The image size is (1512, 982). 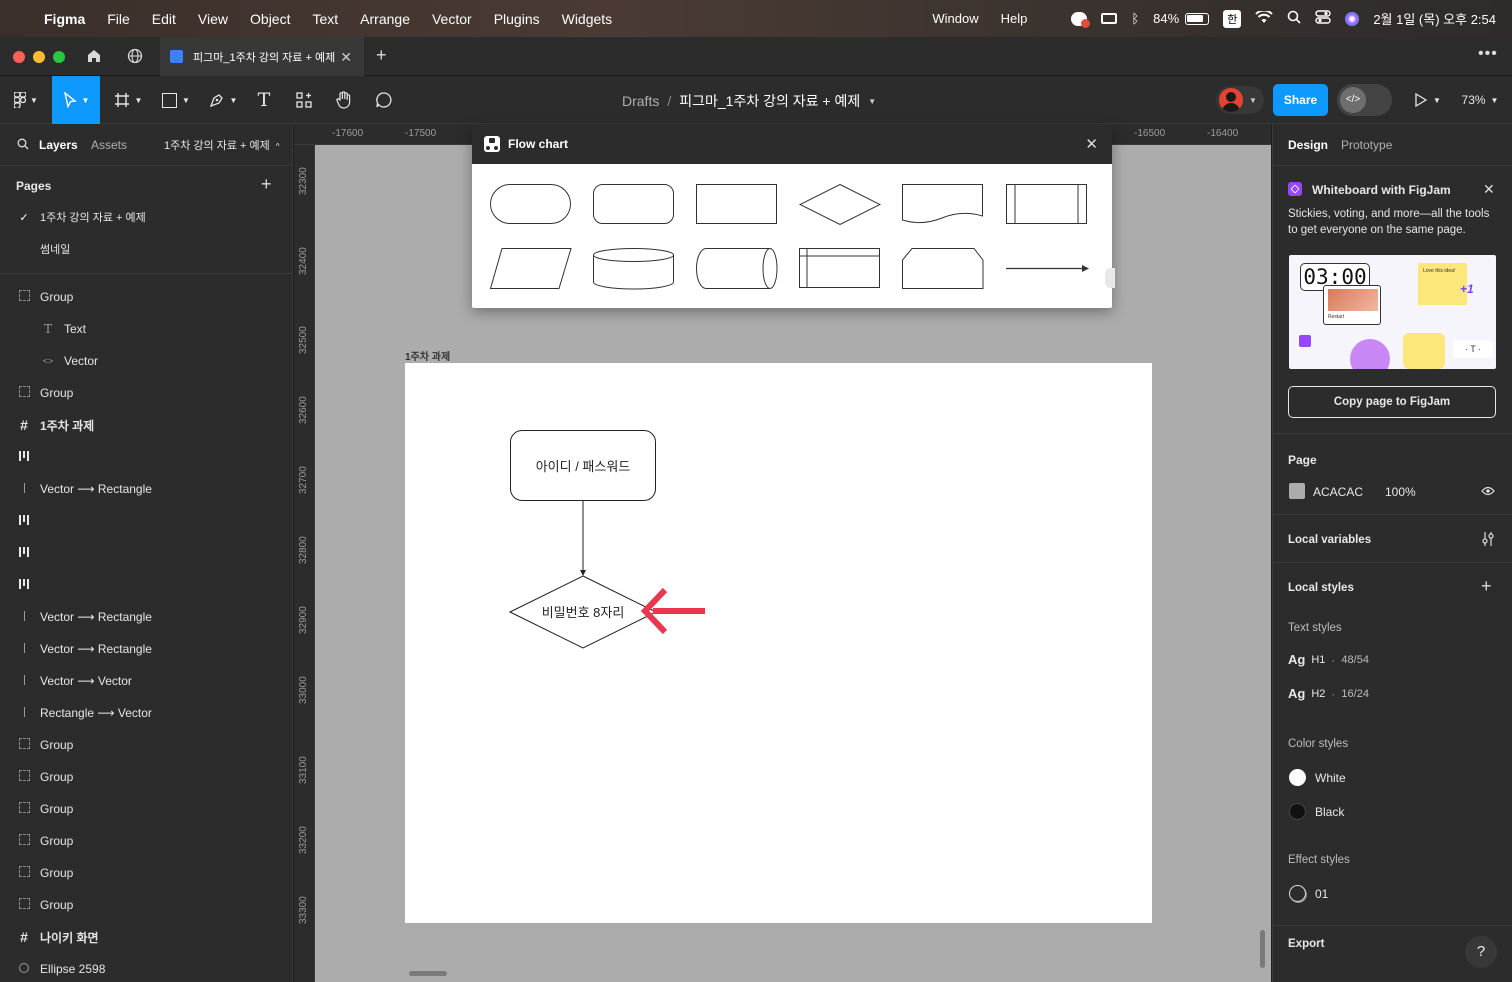 What do you see at coordinates (94, 57) in the screenshot?
I see `home-icon` at bounding box center [94, 57].